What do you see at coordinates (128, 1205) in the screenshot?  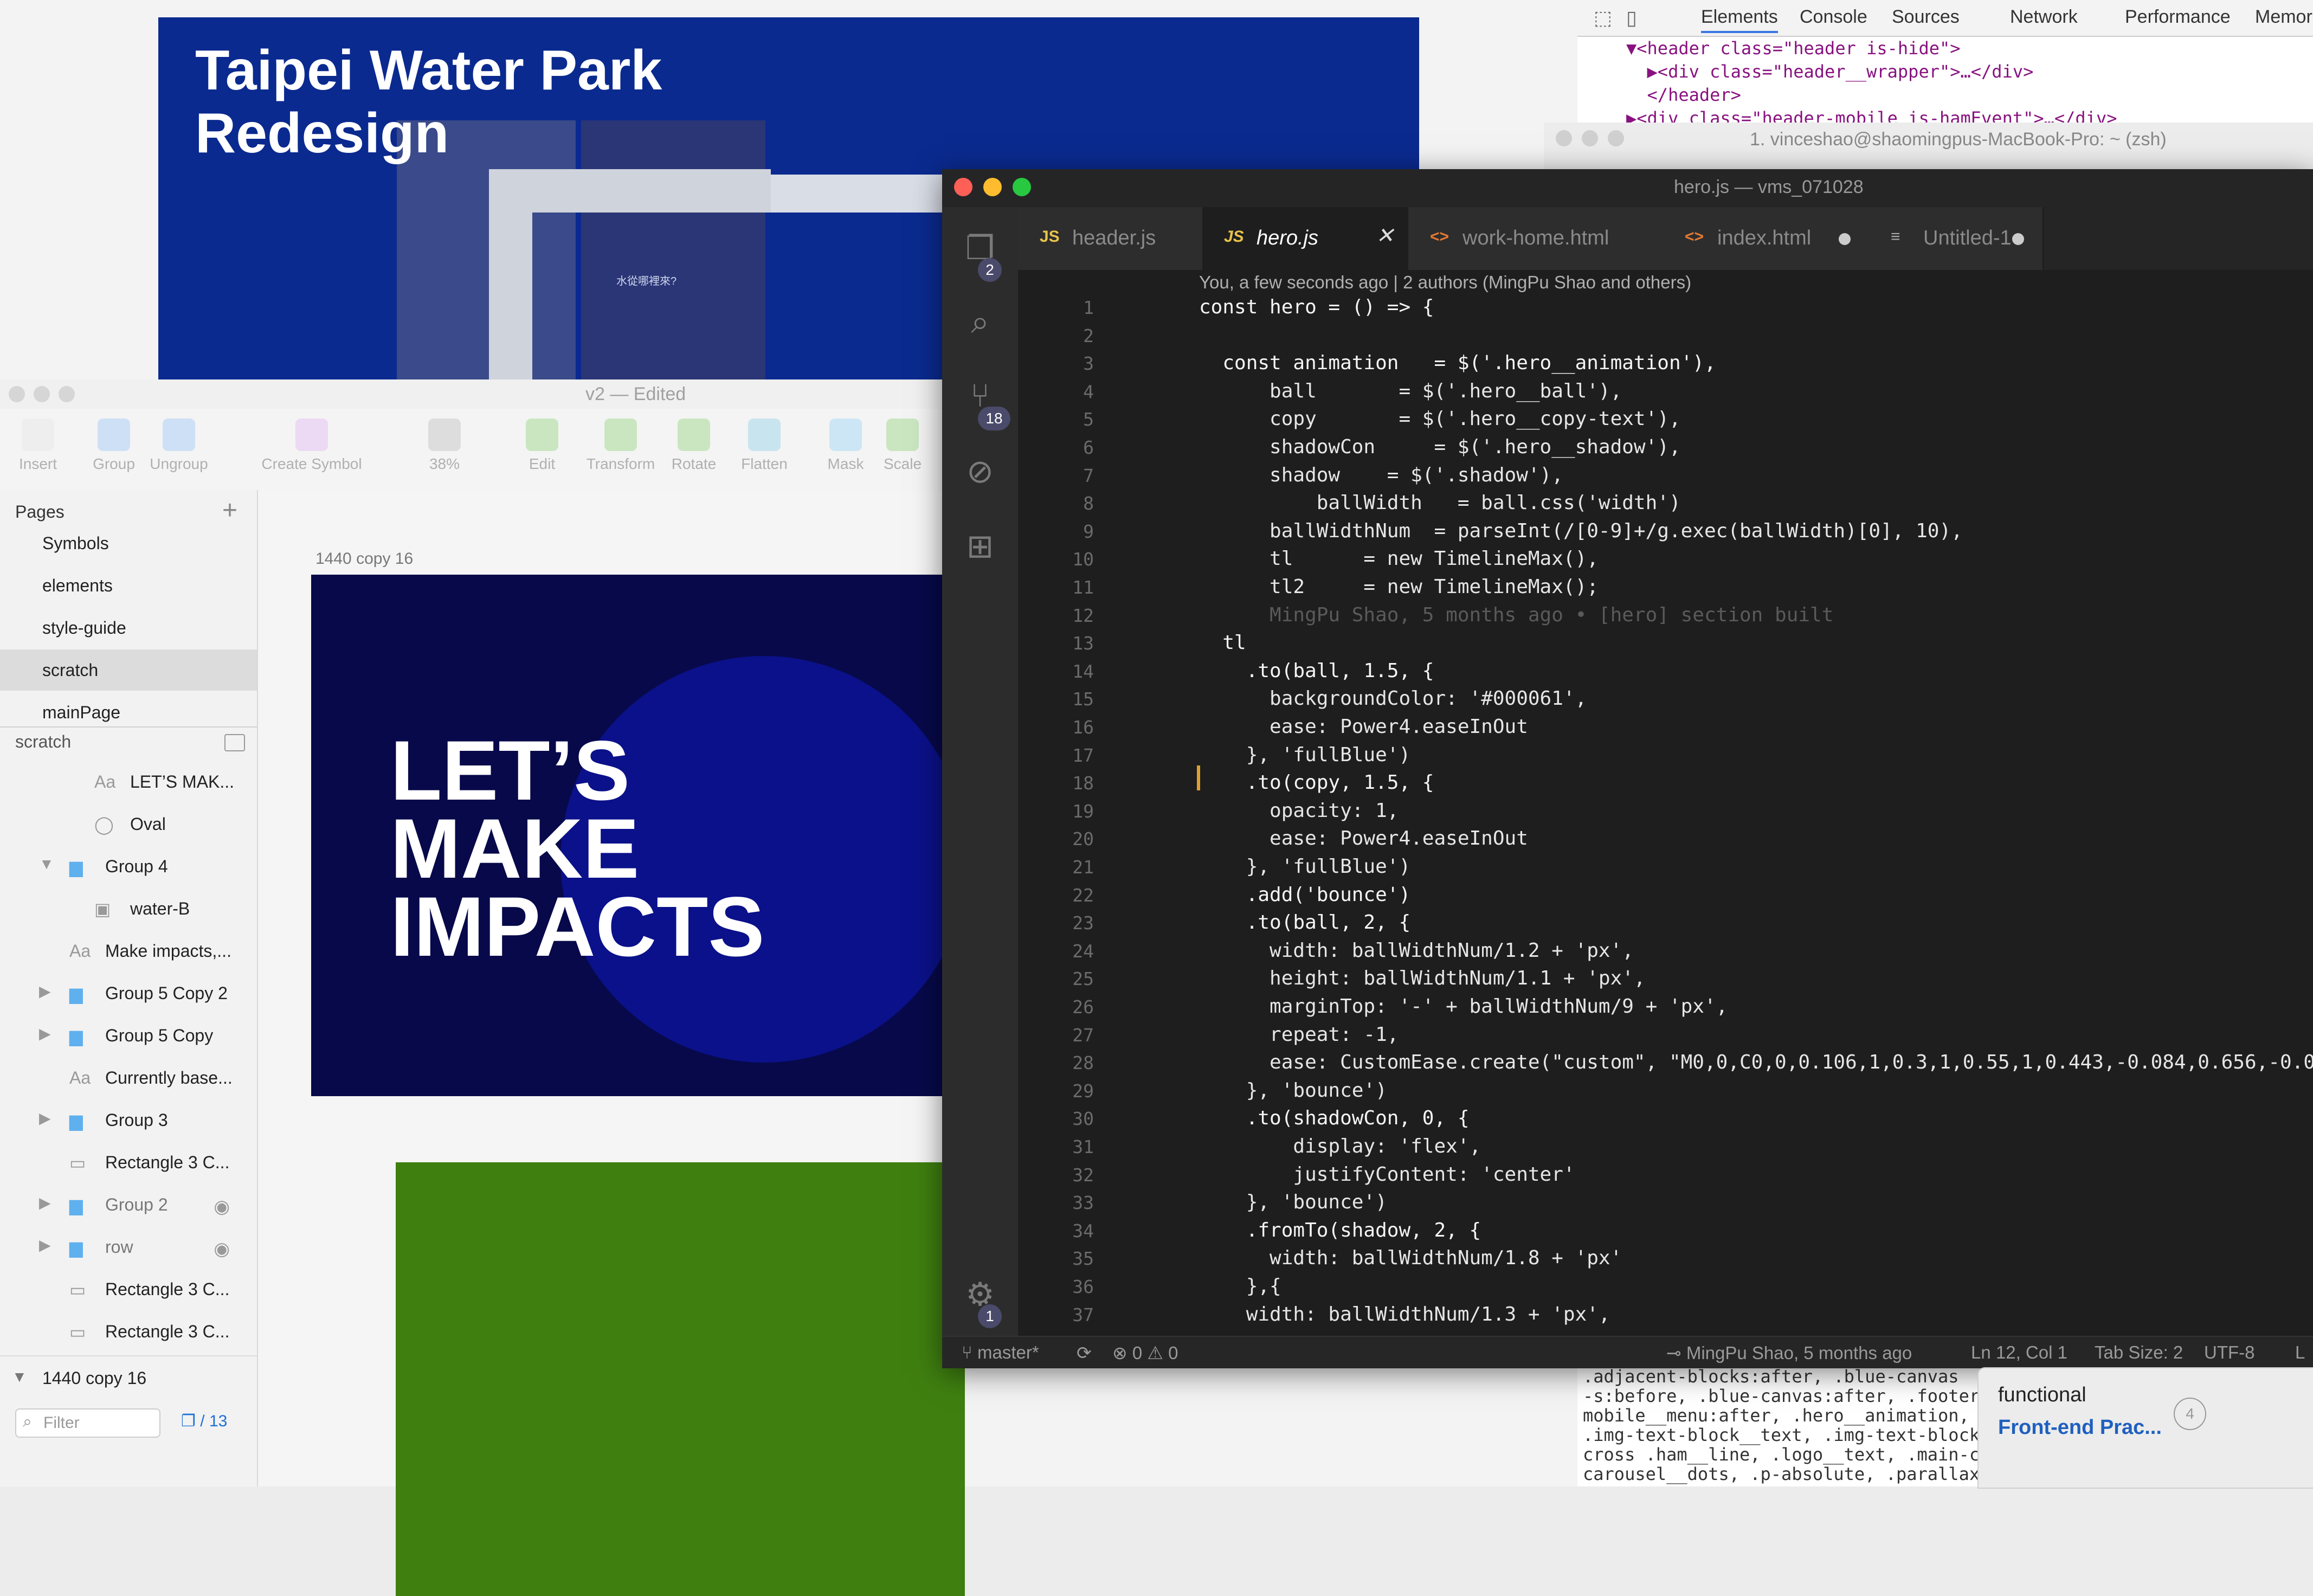 I see `layer-row: ▶ ▆ Group 2 ◉` at bounding box center [128, 1205].